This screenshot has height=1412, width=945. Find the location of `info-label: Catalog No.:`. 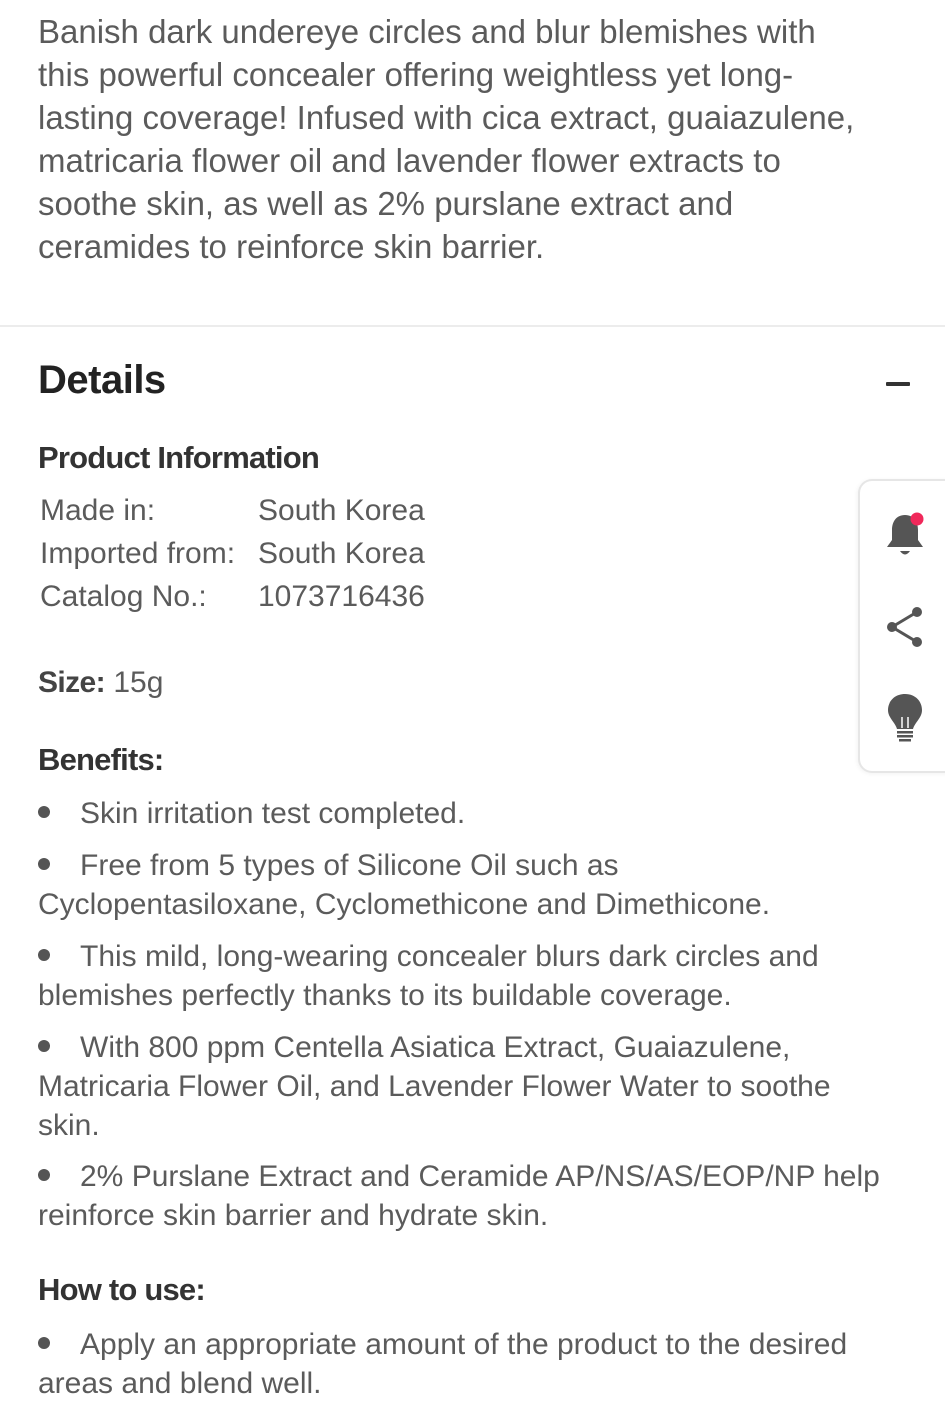

info-label: Catalog No.: is located at coordinates (123, 596).